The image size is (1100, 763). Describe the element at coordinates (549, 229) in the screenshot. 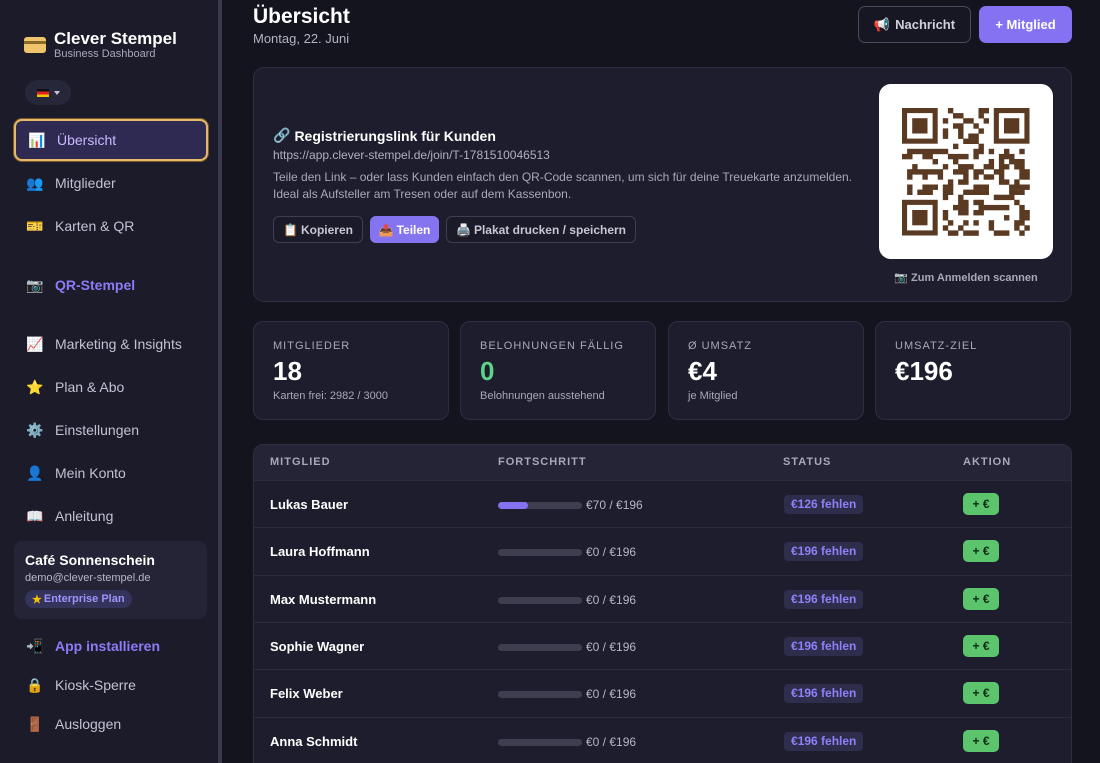

I see `print-button-label: Plakat drucken / speichern` at that location.